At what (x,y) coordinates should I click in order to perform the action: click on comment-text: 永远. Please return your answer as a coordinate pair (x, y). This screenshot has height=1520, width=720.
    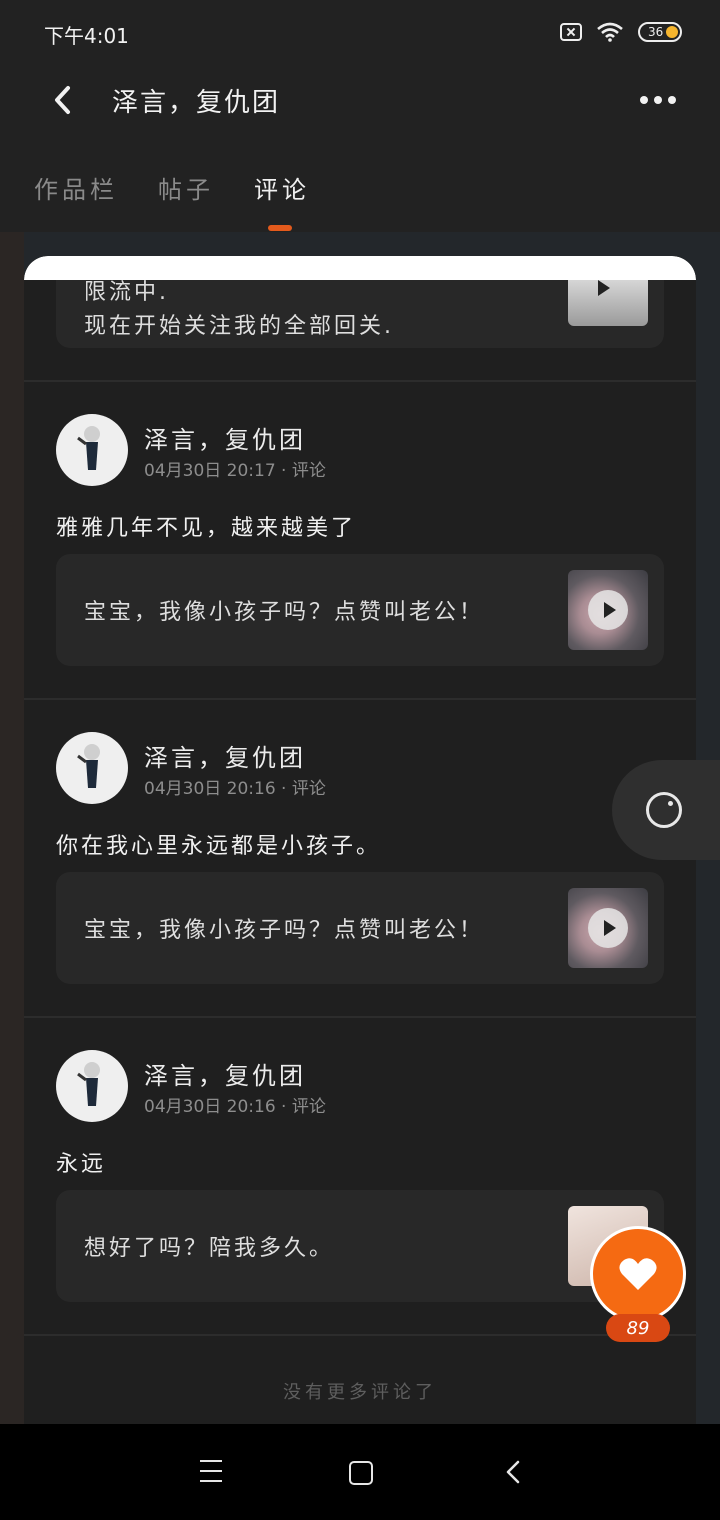
    Looking at the image, I should click on (81, 1164).